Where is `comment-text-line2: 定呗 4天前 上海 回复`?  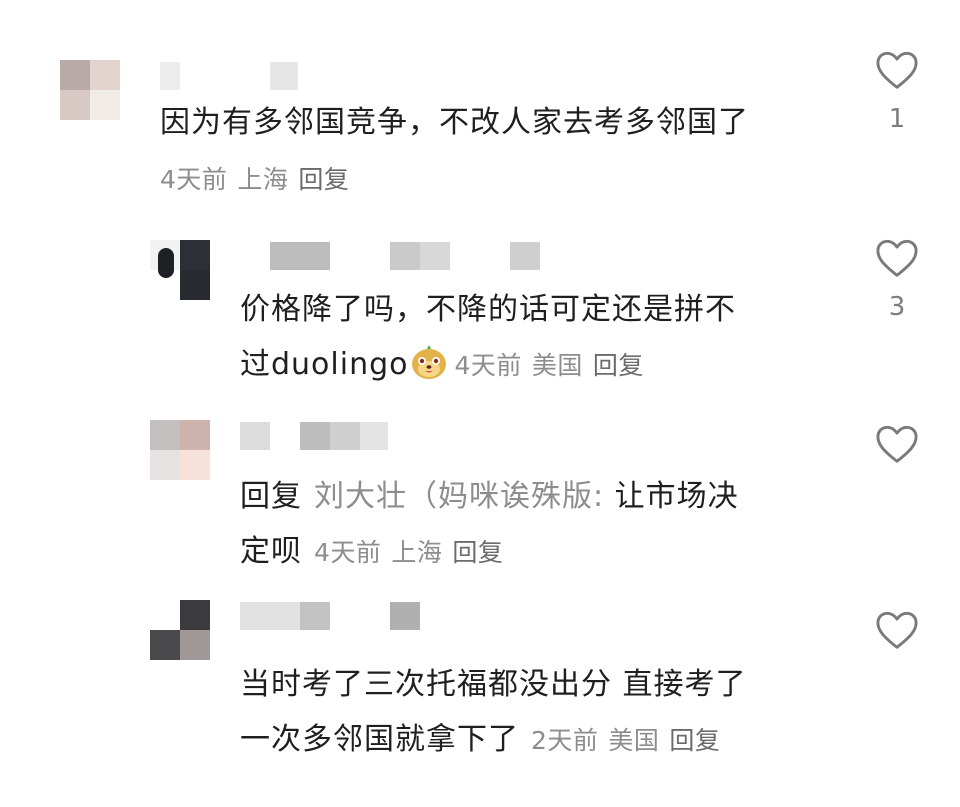 comment-text-line2: 定呗 4天前 上海 回复 is located at coordinates (371, 552).